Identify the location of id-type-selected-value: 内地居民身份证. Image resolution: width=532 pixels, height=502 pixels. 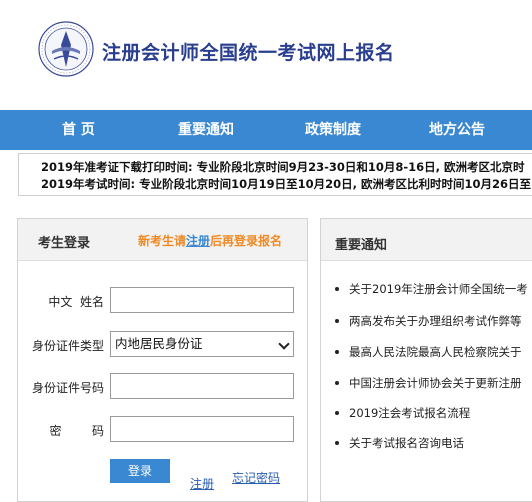
(159, 343).